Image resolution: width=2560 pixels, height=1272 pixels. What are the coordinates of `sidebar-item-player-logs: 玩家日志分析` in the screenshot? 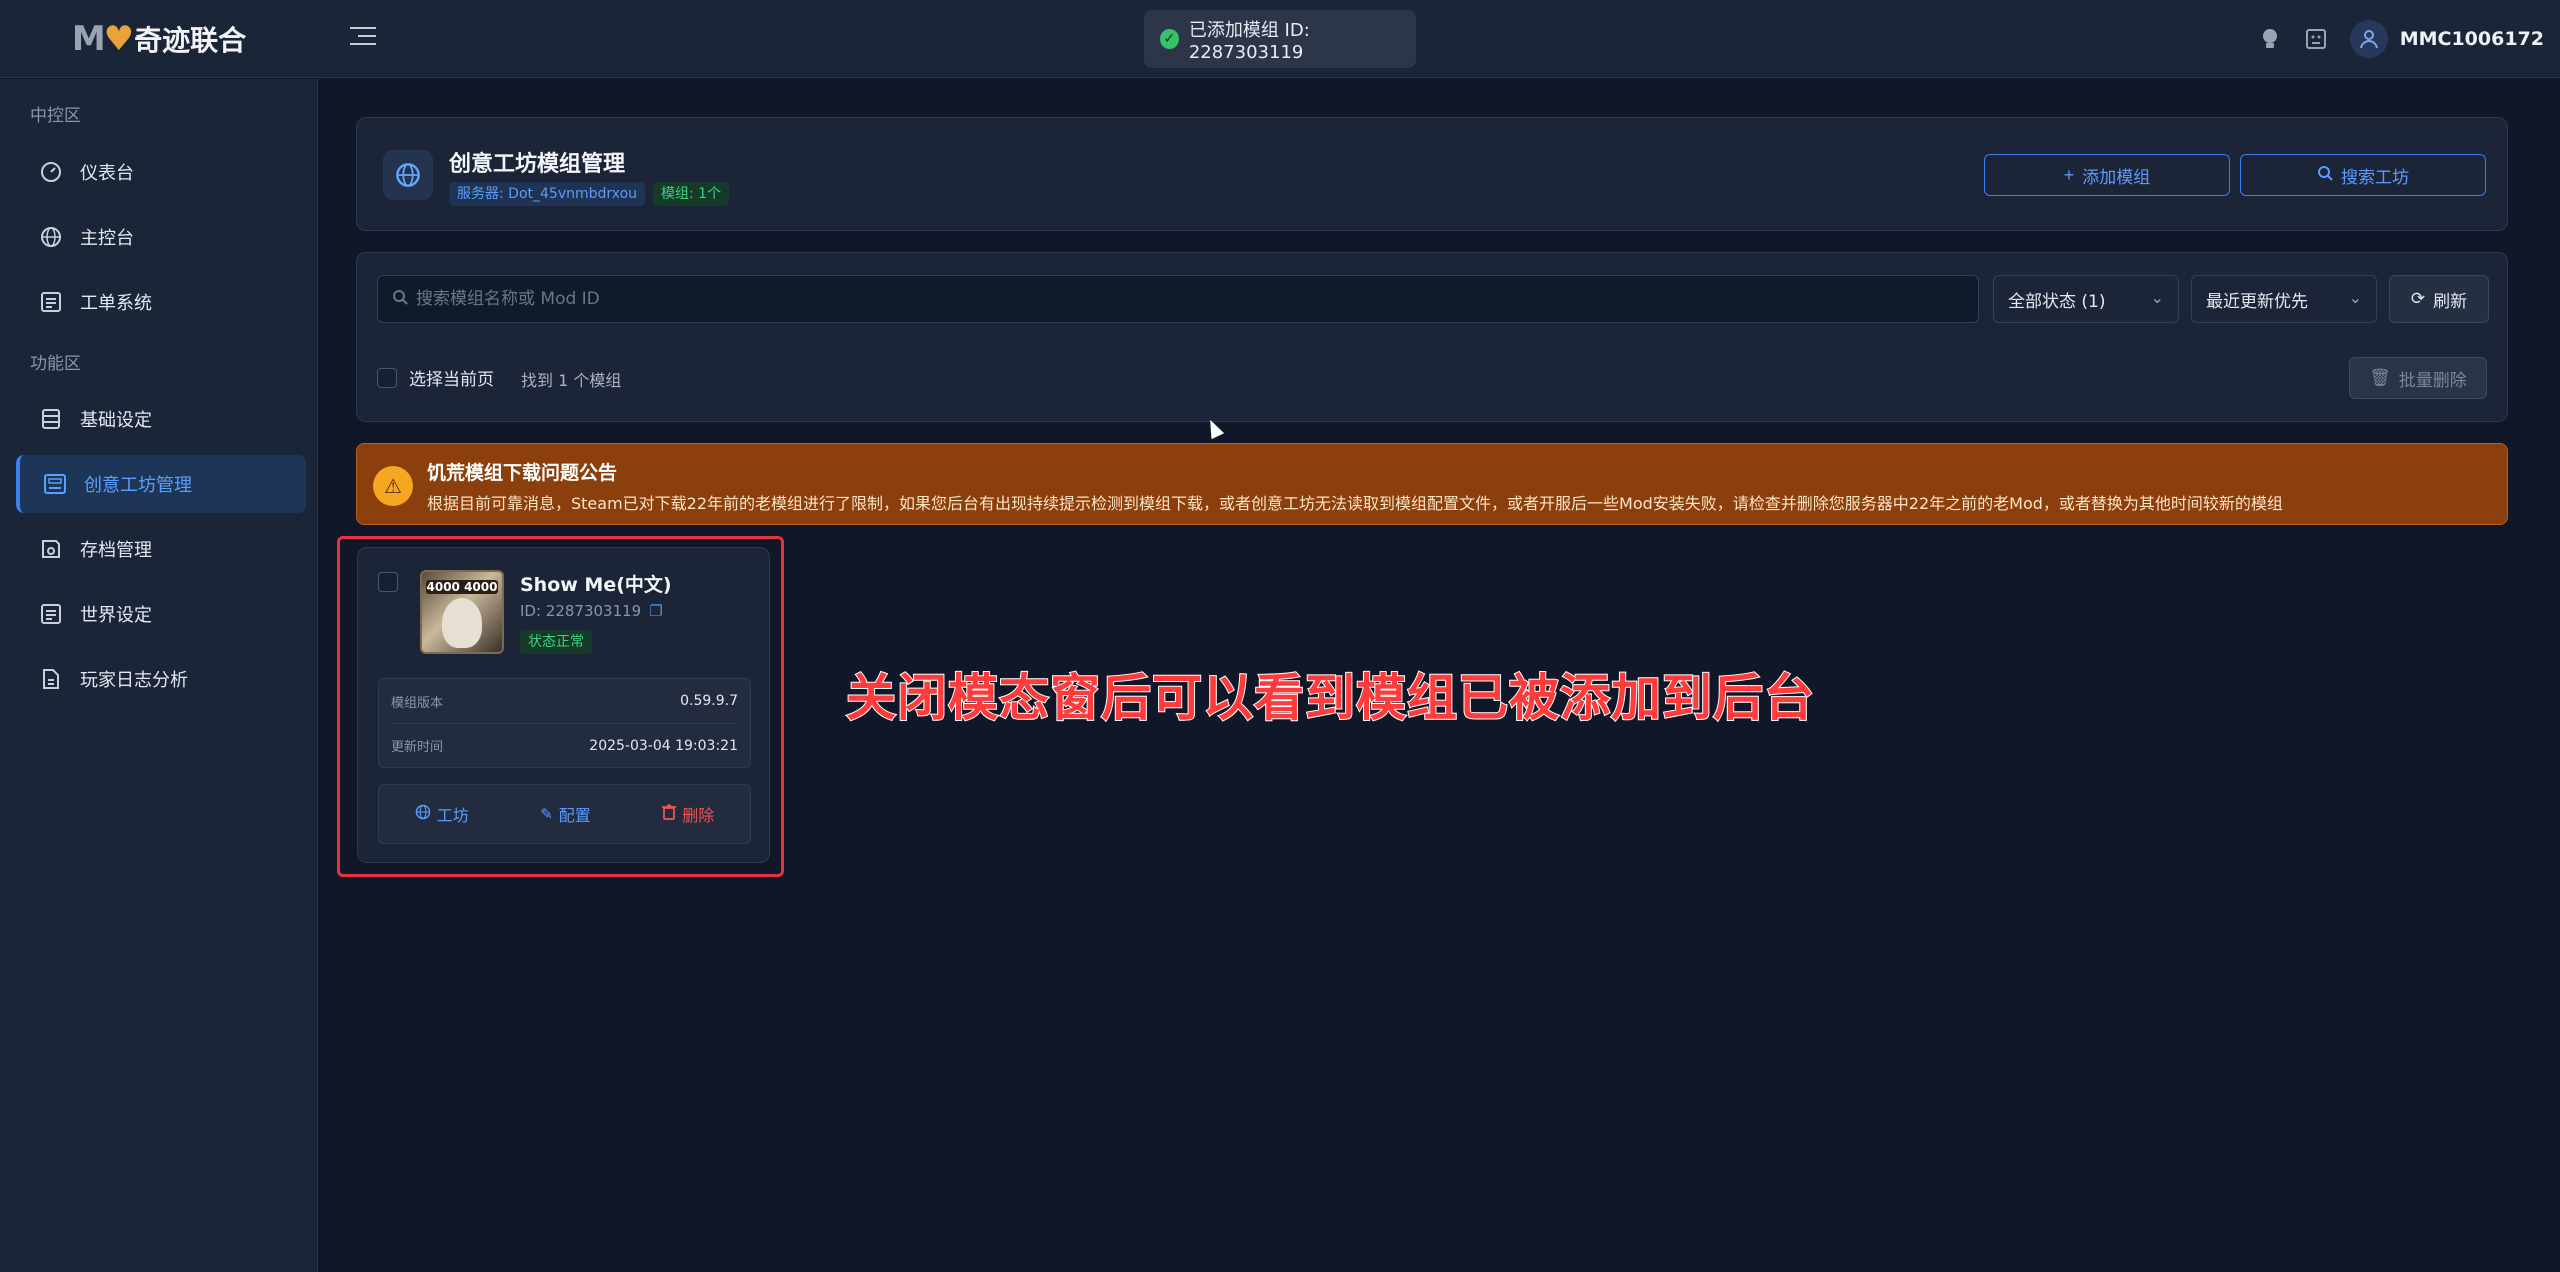 It's located at (161, 679).